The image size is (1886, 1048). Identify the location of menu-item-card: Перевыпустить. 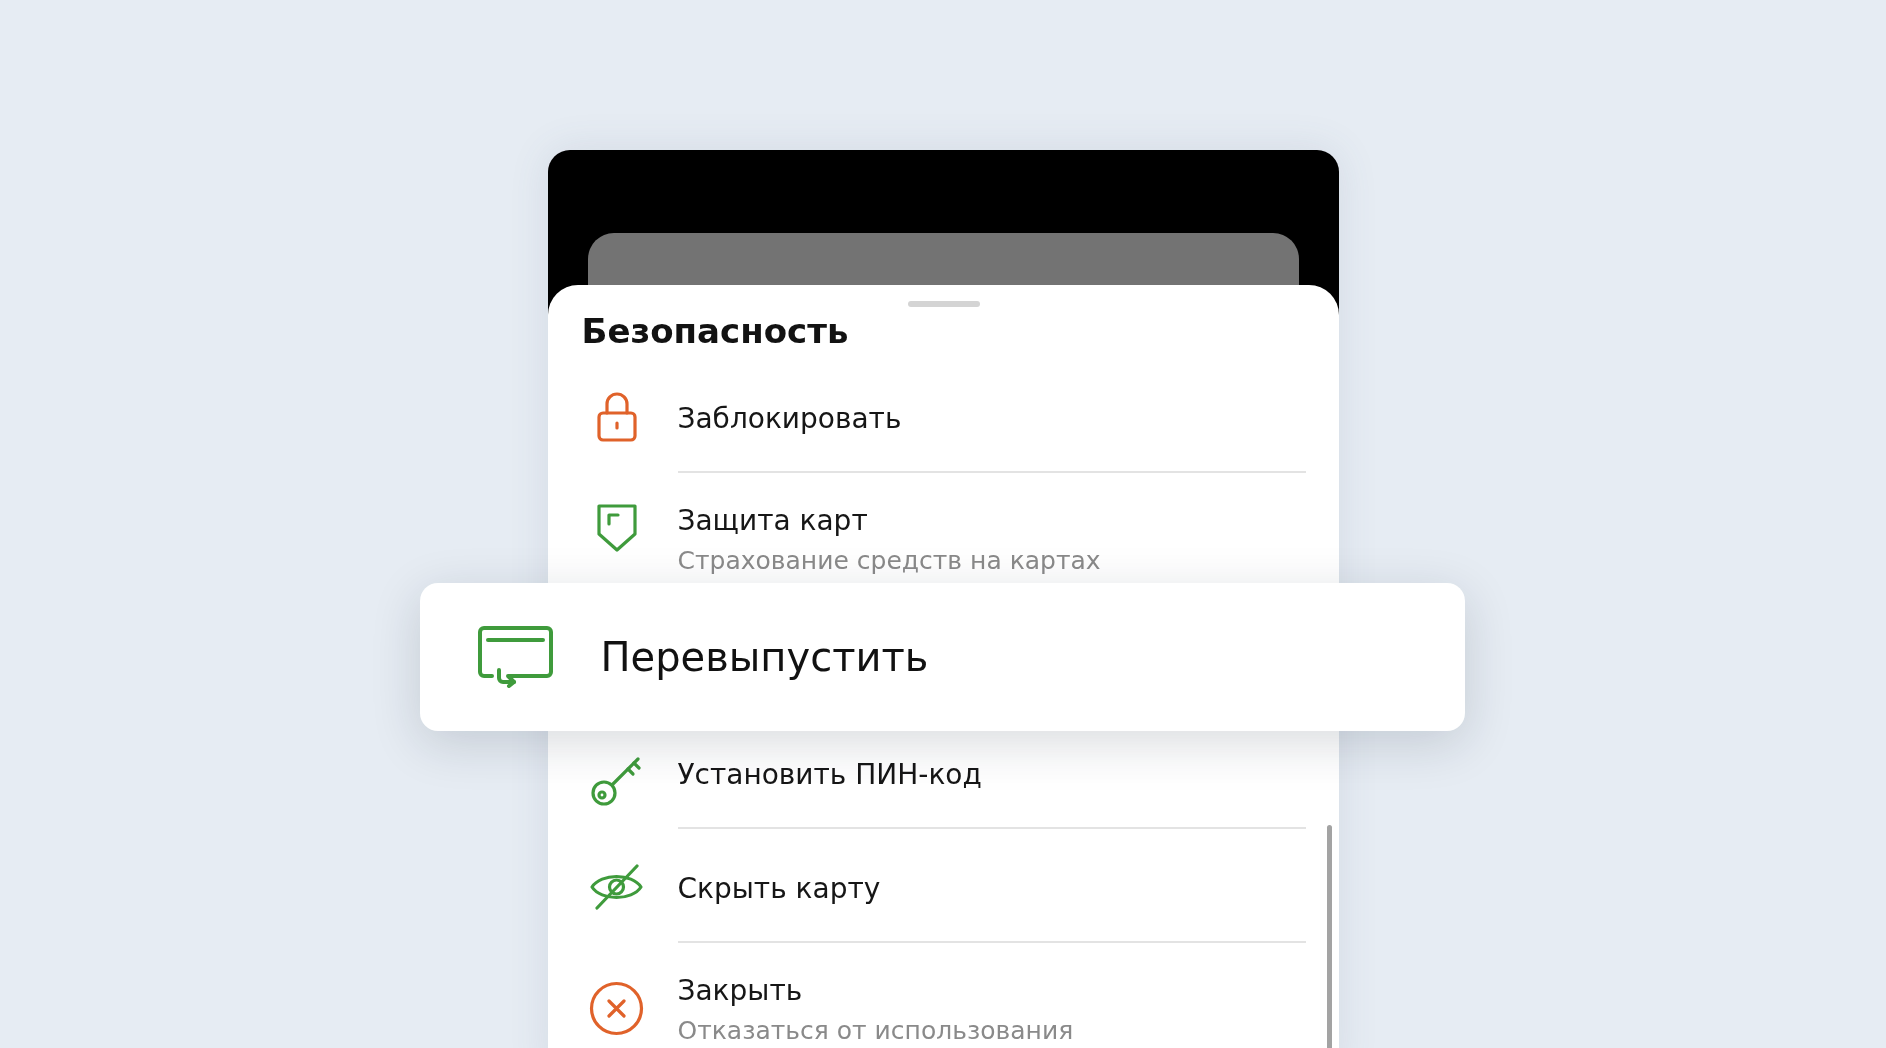
(942, 657).